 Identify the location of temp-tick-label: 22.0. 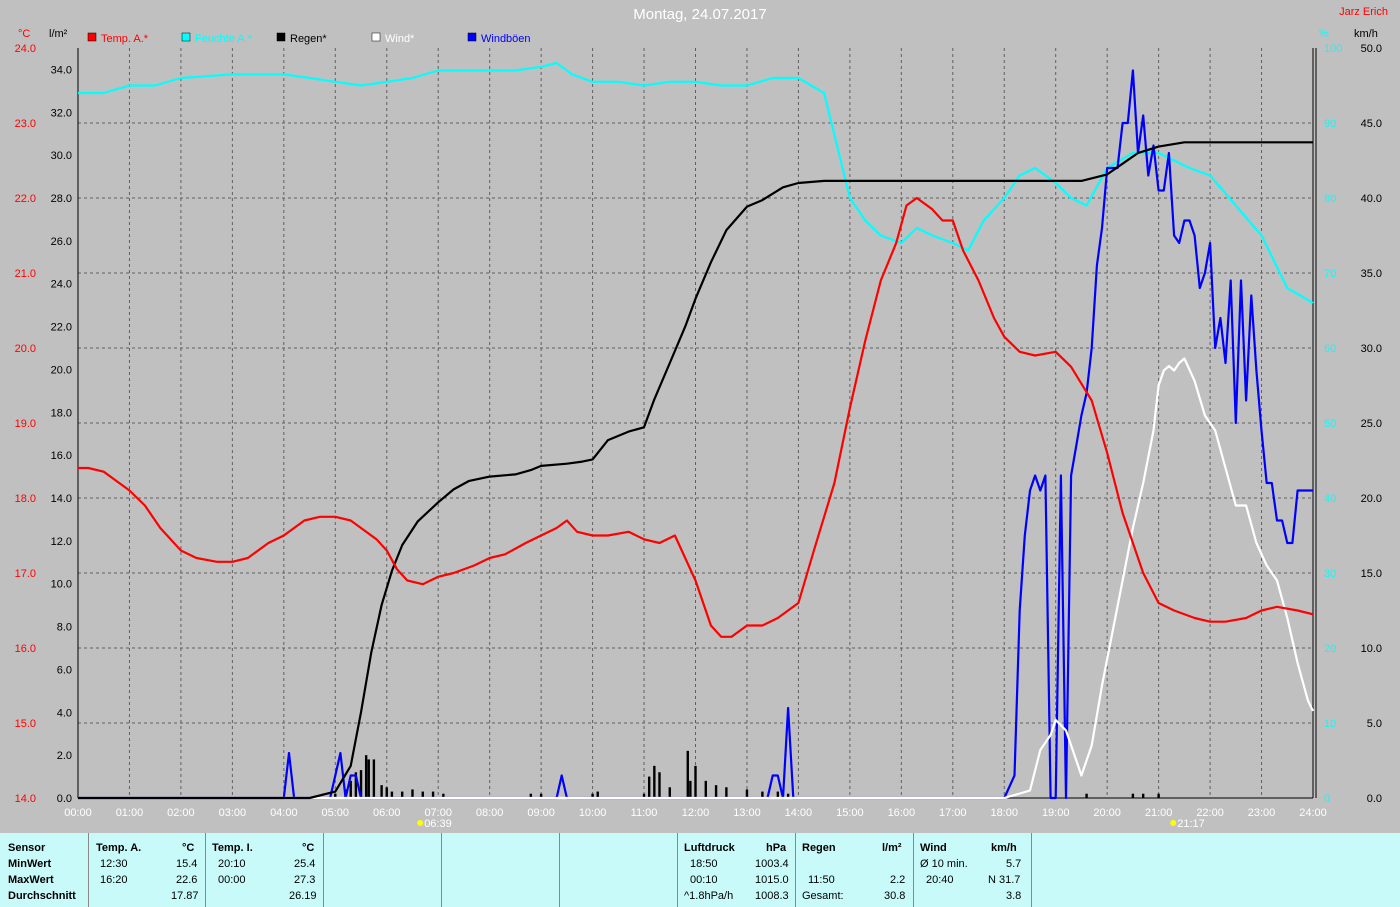
(25, 199).